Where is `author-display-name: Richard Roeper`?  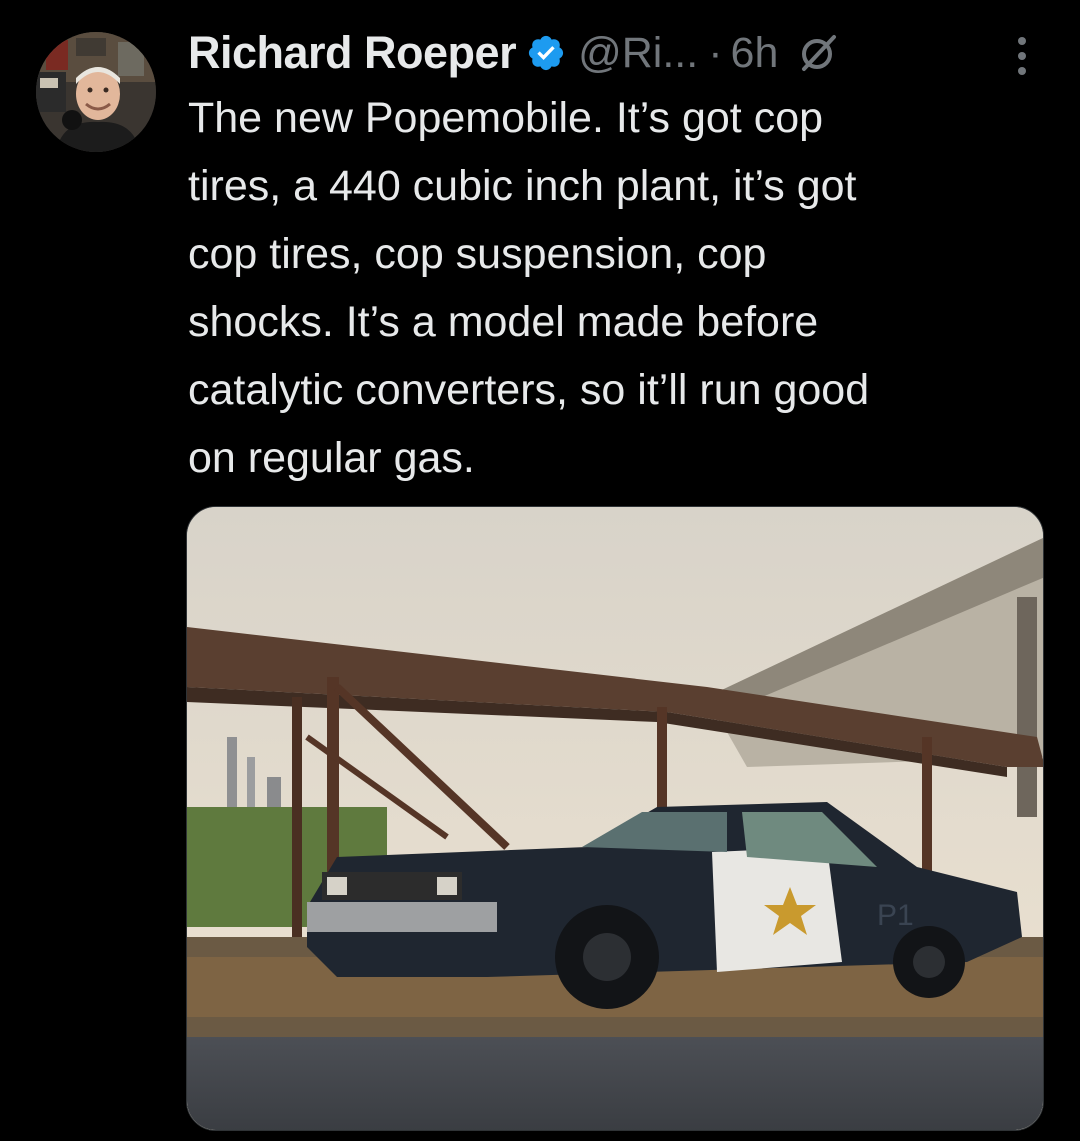 author-display-name: Richard Roeper is located at coordinates (352, 53).